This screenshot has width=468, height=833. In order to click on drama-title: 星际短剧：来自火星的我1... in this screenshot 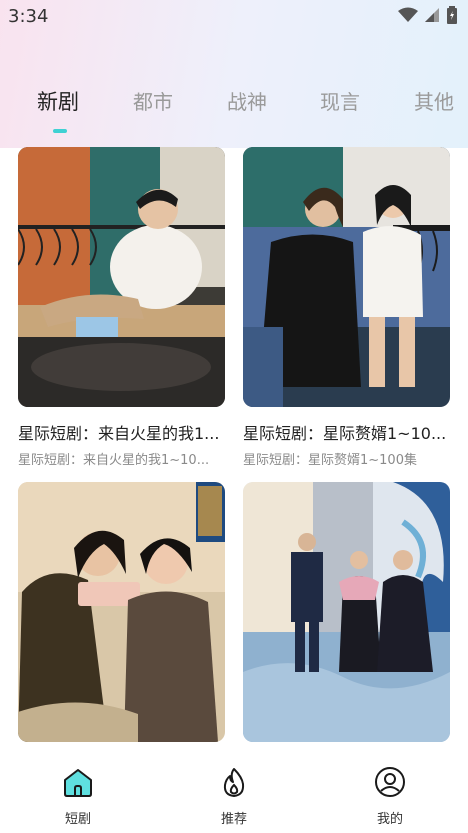, I will do `click(119, 433)`.